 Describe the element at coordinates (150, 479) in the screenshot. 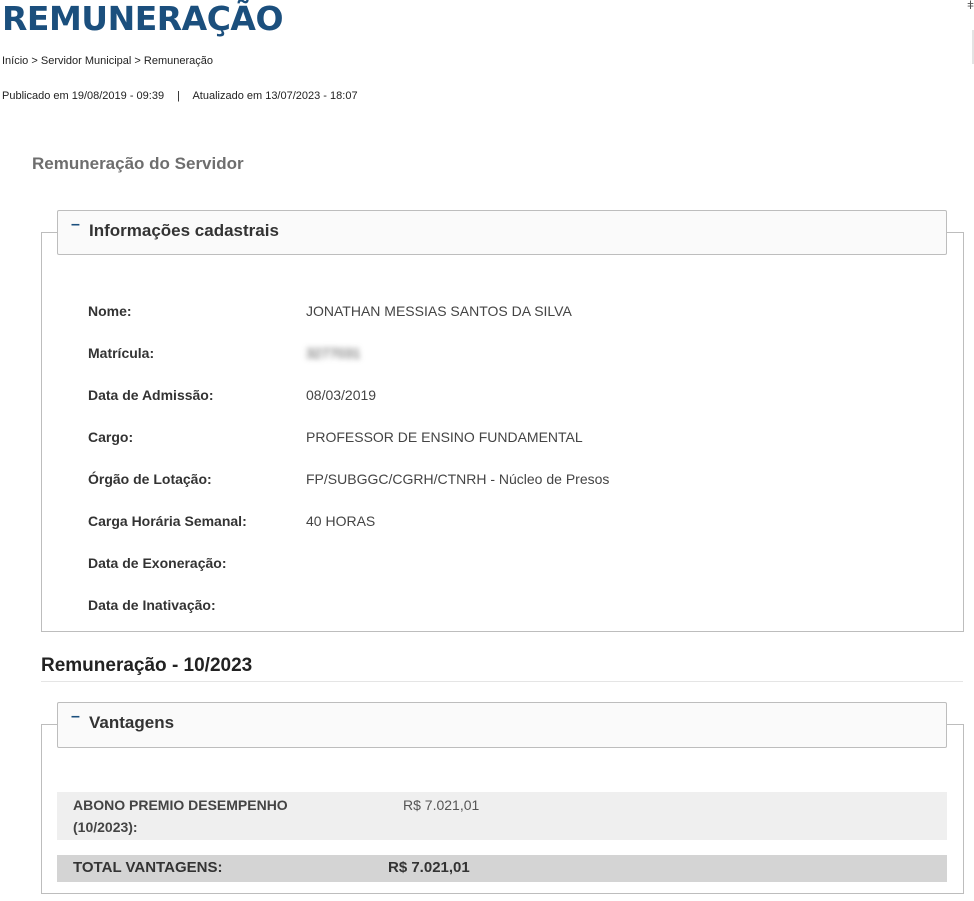

I see `field-label: Órgão de Lotação:` at that location.